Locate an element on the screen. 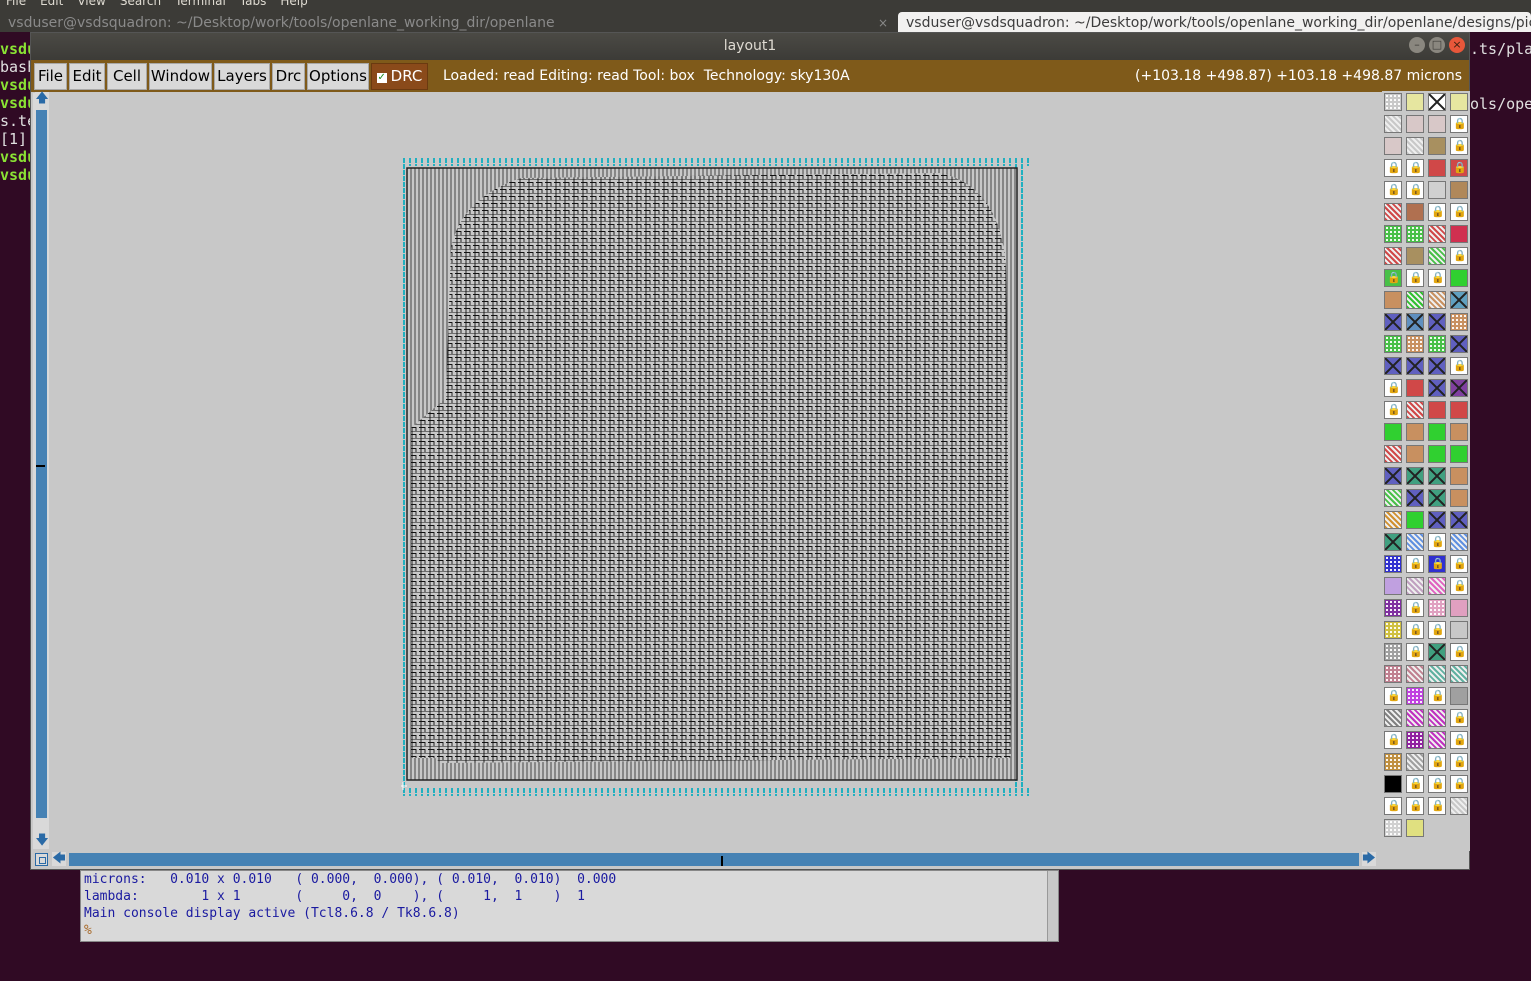  terminal-menu-view: View is located at coordinates (91, 4).